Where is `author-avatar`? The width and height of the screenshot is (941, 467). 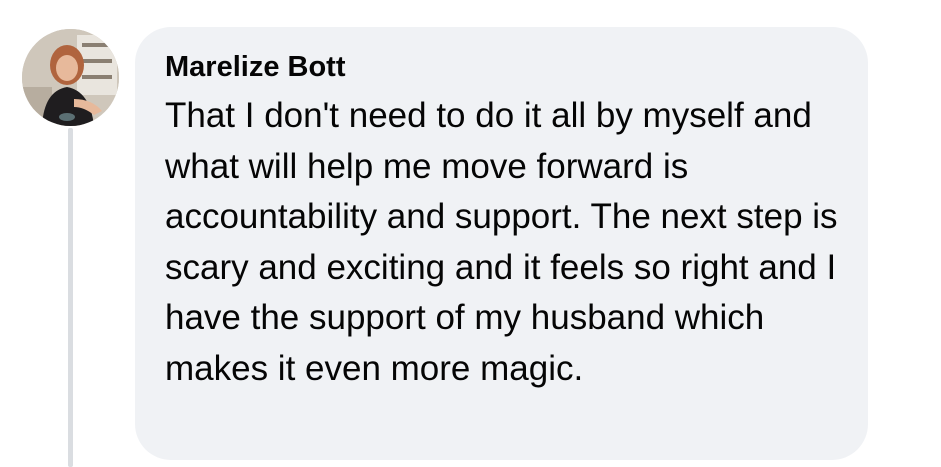 author-avatar is located at coordinates (70, 77).